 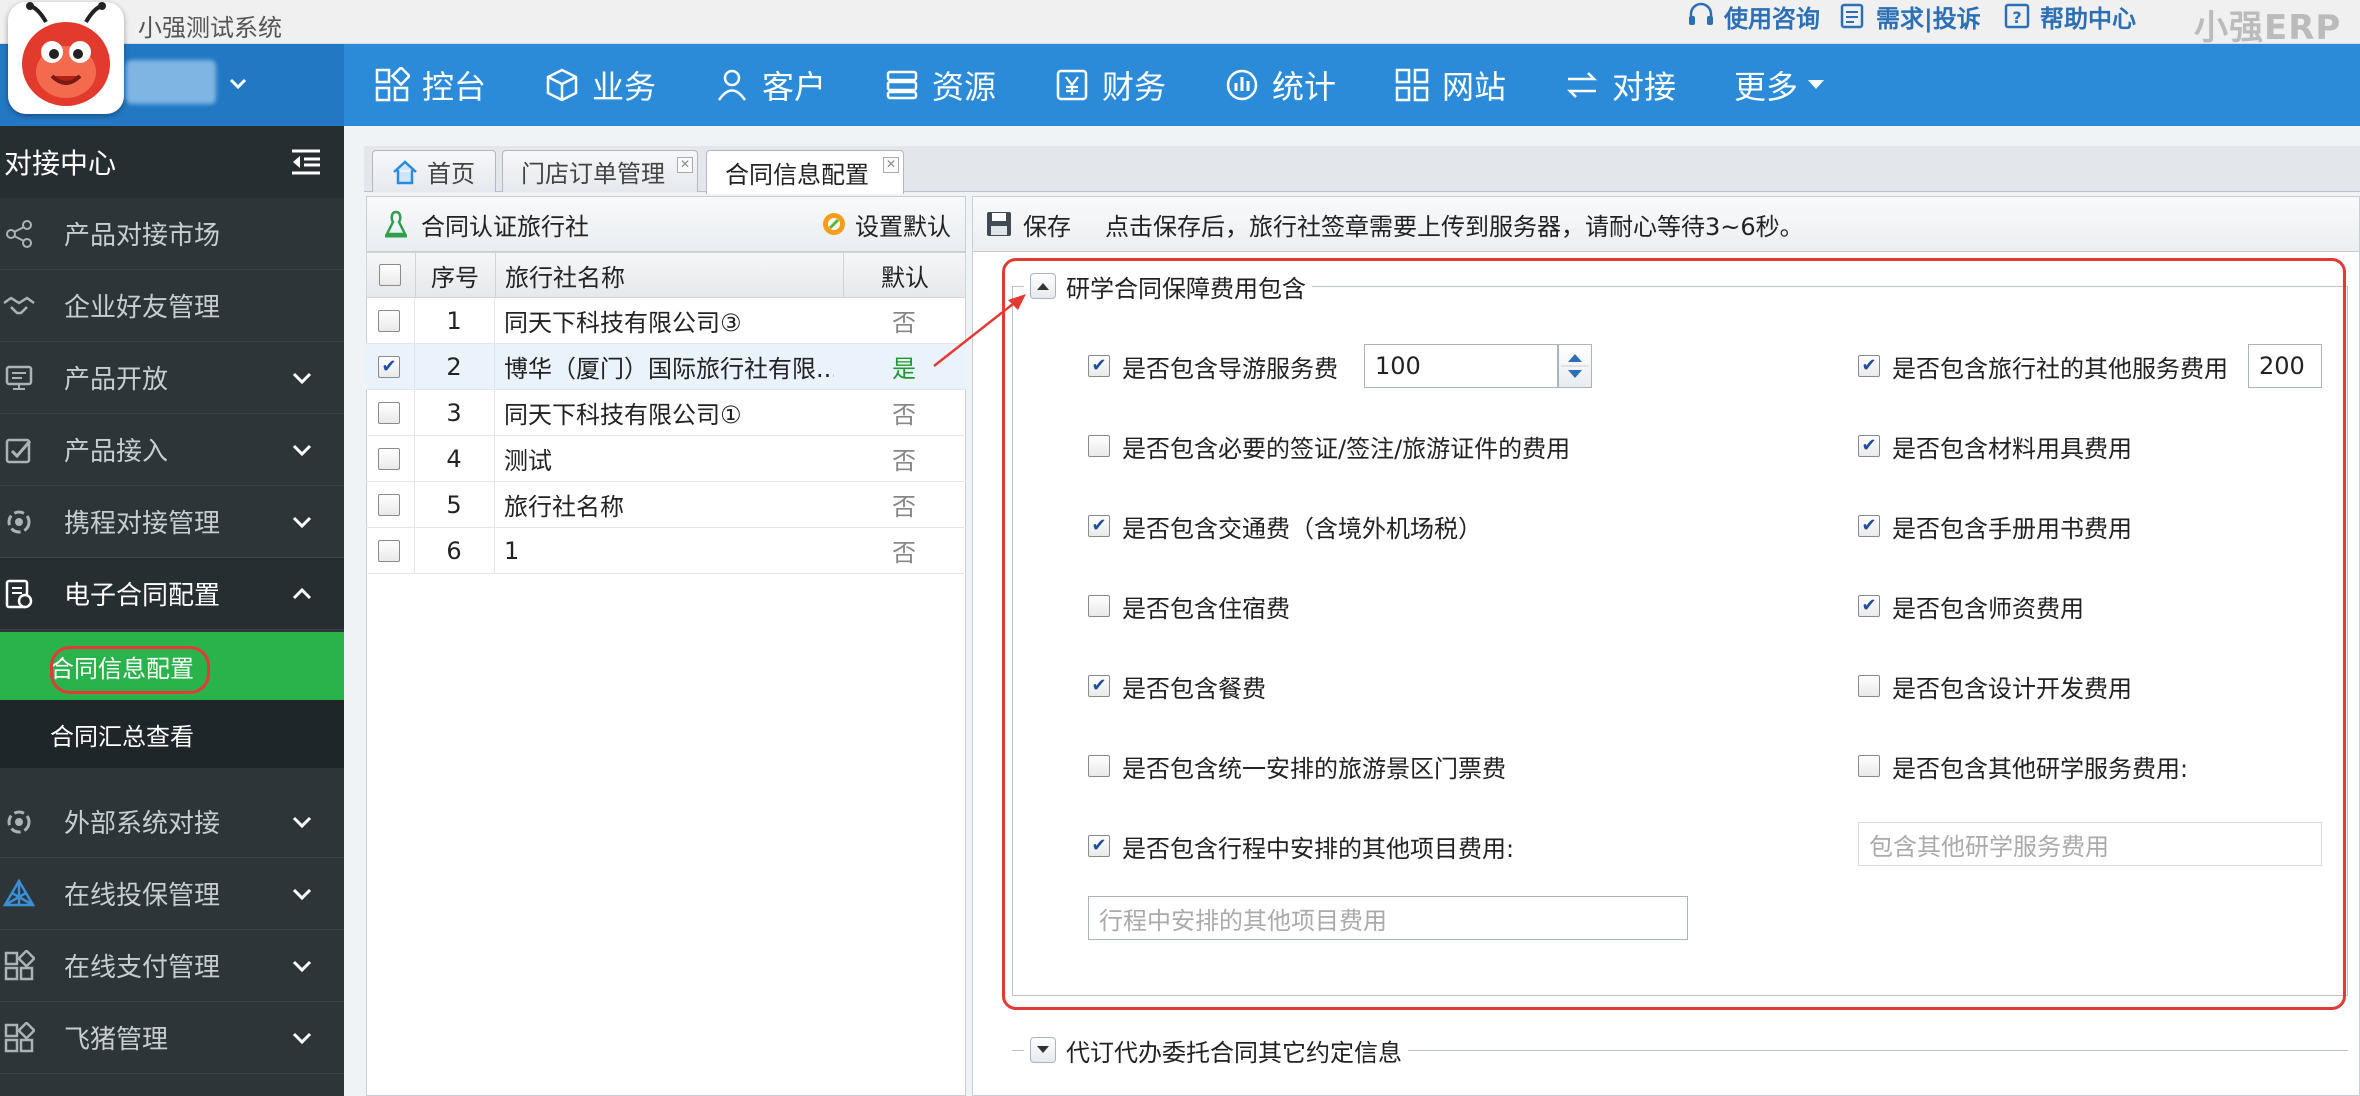 I want to click on table-row: 6 1 否, so click(x=666, y=551).